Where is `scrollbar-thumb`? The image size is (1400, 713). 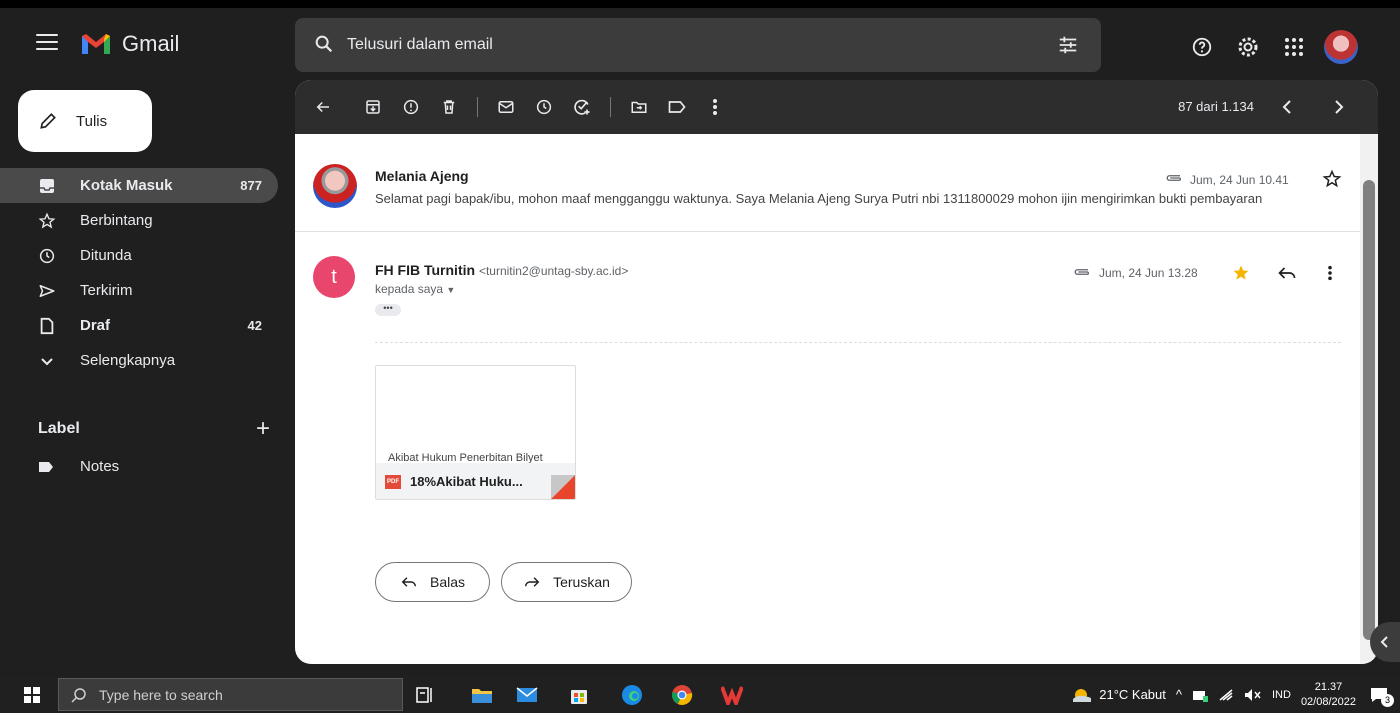
scrollbar-thumb is located at coordinates (1369, 410).